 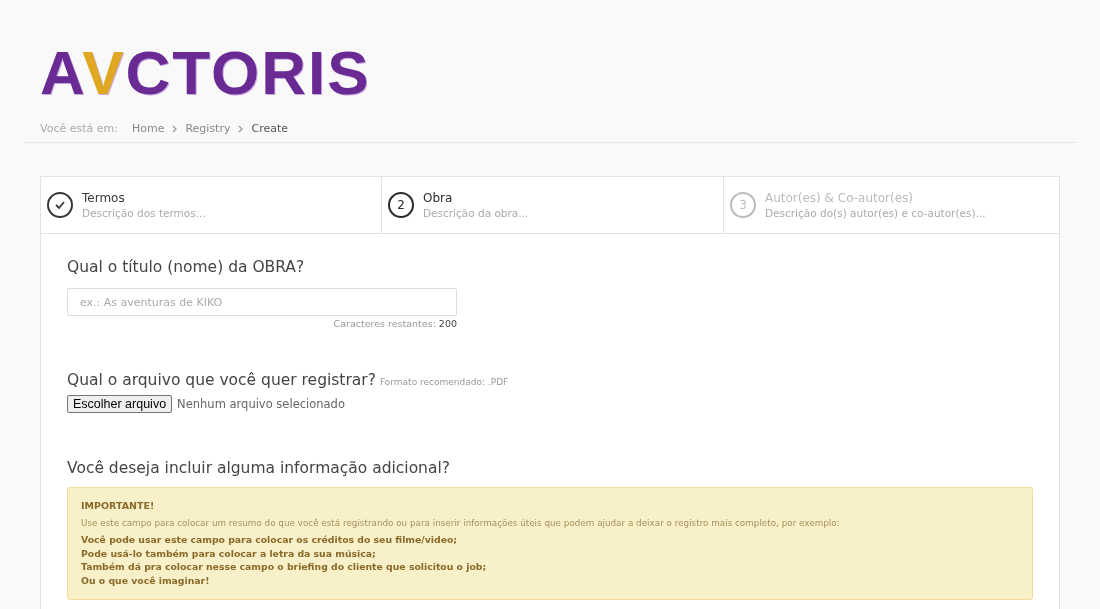 I want to click on step-title: Obra, so click(x=438, y=198).